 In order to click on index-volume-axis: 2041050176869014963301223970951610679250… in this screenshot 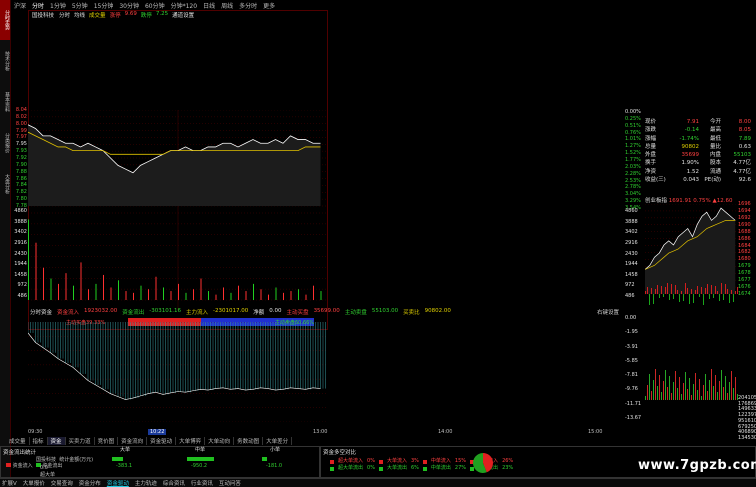, I will do `click(747, 418)`.